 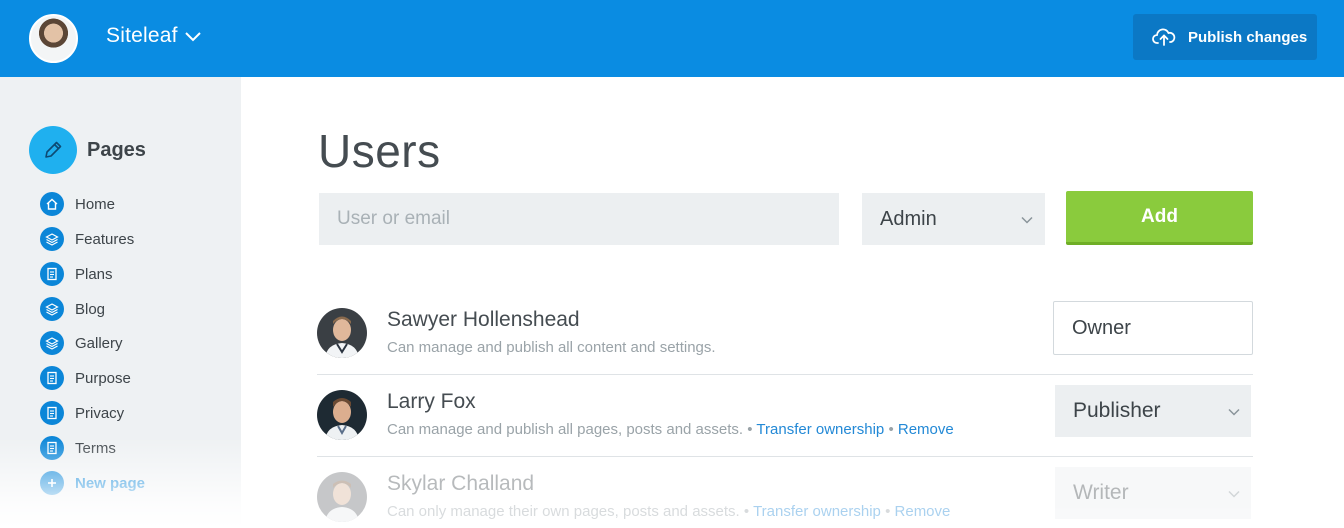 I want to click on sidebar-item-new-page: New page, so click(x=92, y=483).